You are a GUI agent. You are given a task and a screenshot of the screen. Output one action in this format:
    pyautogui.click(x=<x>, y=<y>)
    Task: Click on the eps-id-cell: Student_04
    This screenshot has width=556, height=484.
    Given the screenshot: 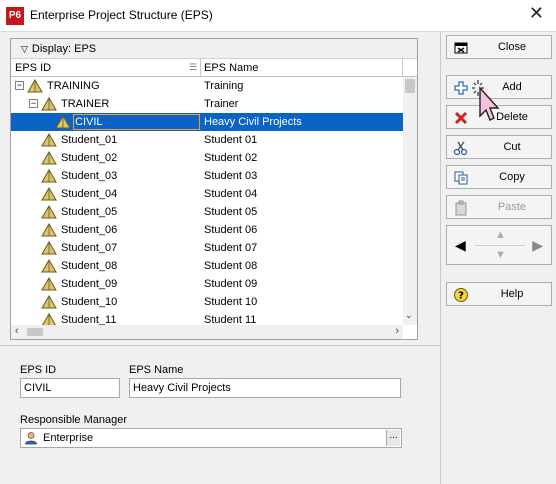 What is the action you would take?
    pyautogui.click(x=89, y=194)
    